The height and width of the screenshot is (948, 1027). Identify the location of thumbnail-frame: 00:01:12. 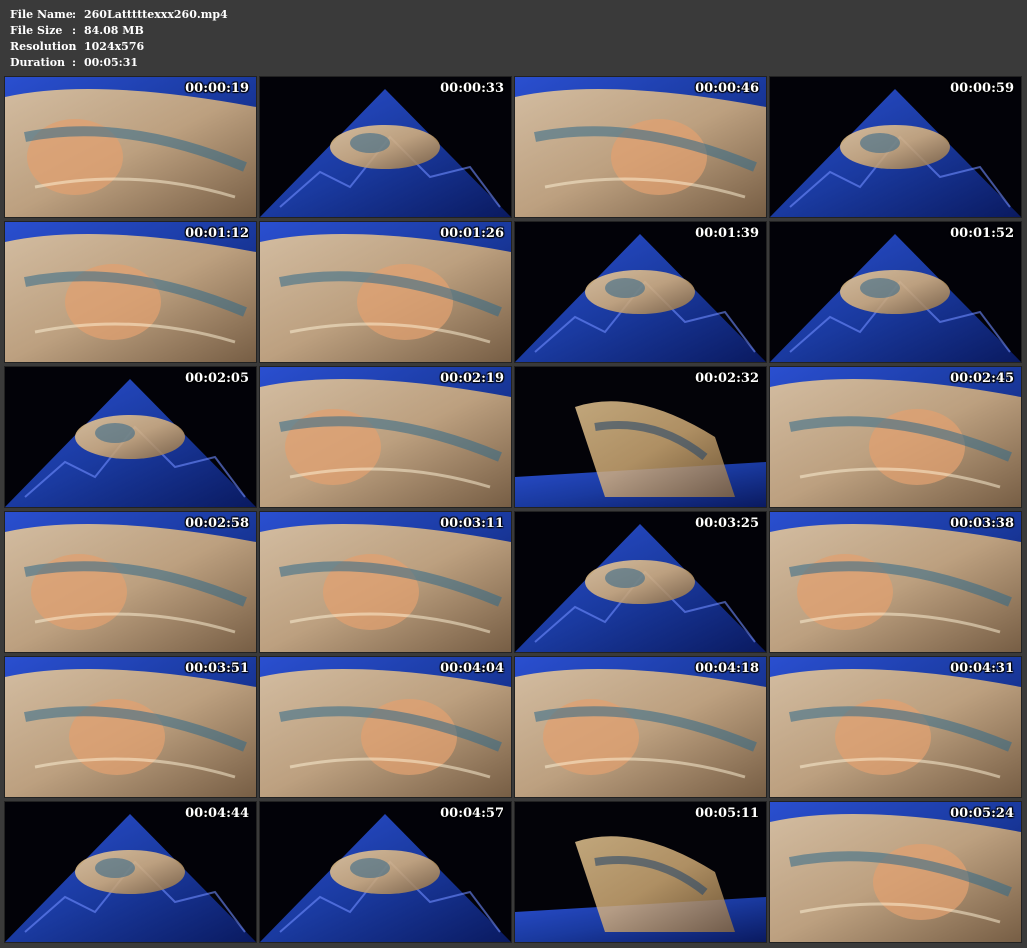
(130, 292).